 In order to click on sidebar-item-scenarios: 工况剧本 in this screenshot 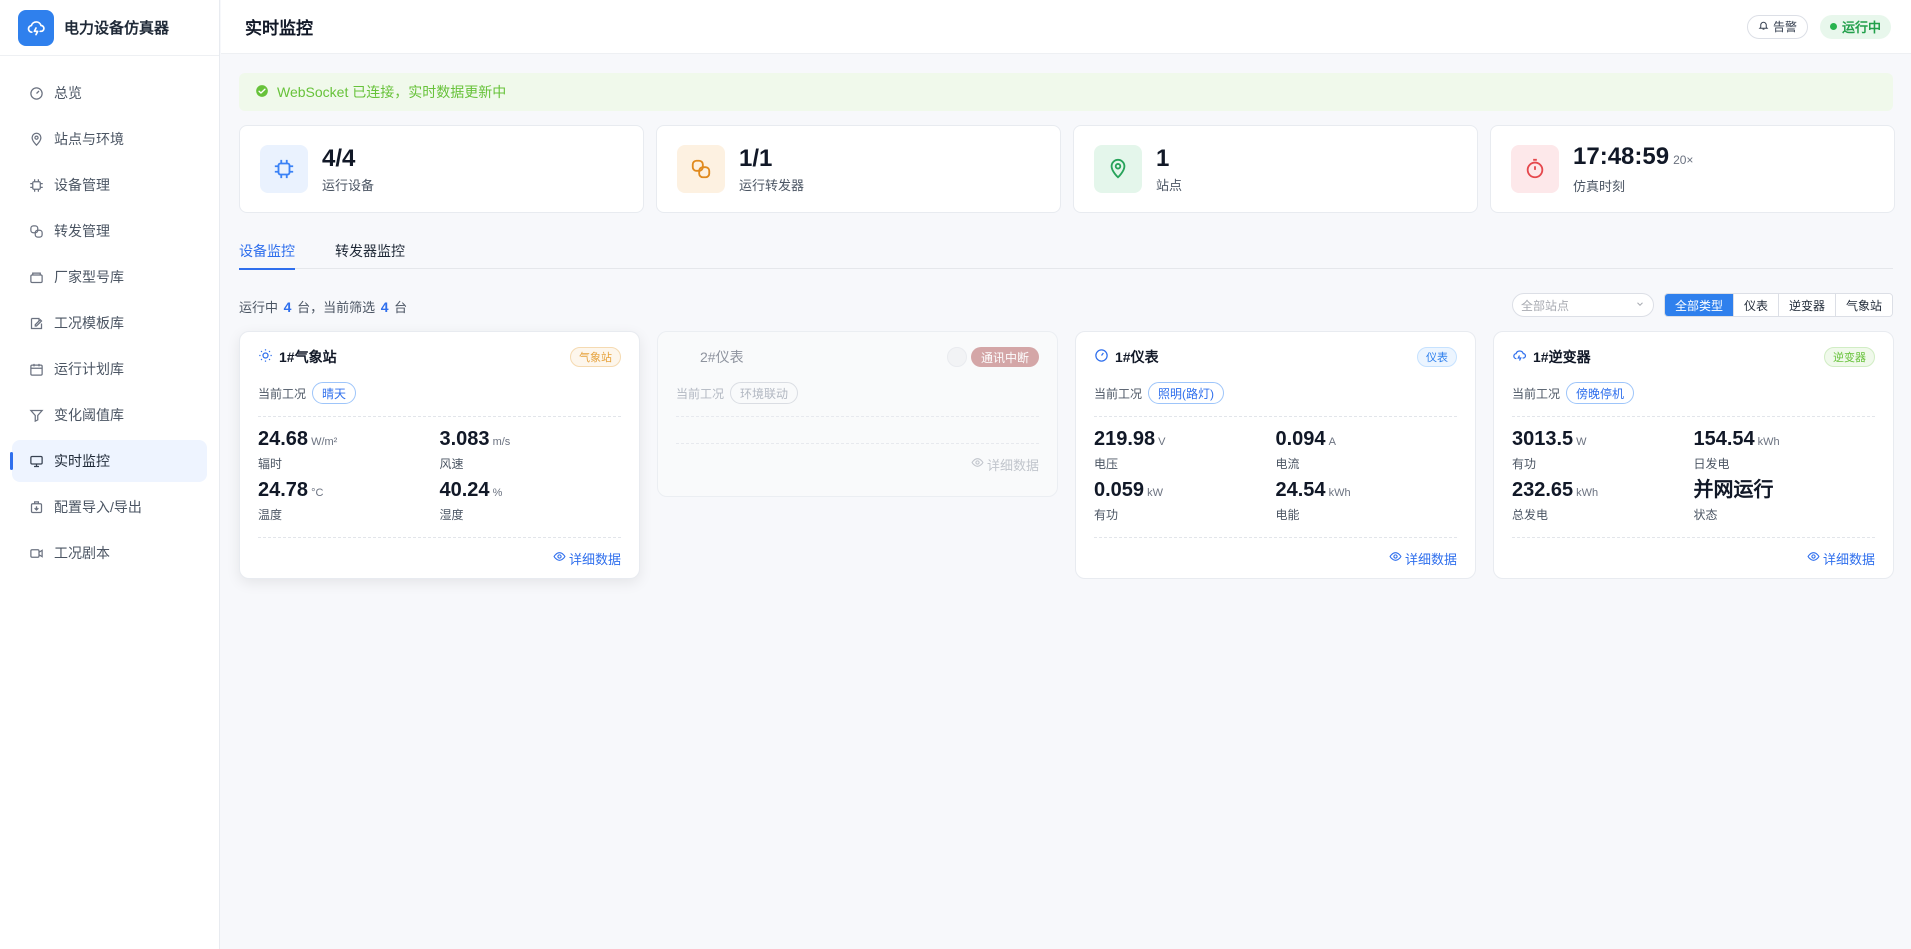, I will do `click(109, 553)`.